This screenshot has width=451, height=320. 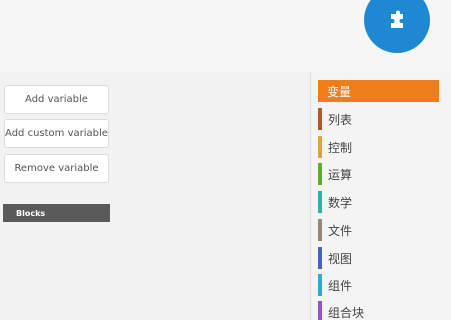 I want to click on category-math: 数学, so click(x=378, y=202).